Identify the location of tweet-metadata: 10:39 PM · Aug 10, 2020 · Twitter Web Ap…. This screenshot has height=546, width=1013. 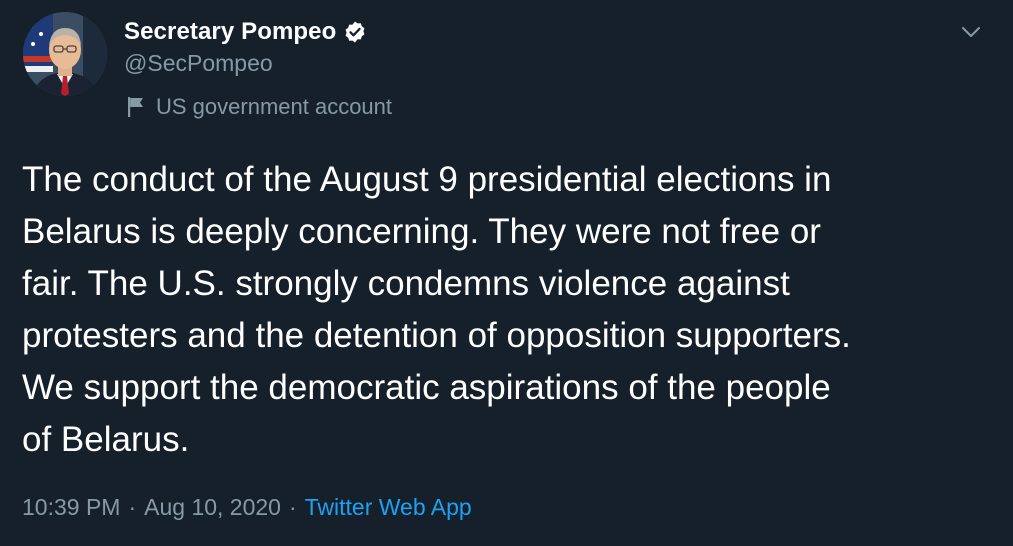
(247, 507).